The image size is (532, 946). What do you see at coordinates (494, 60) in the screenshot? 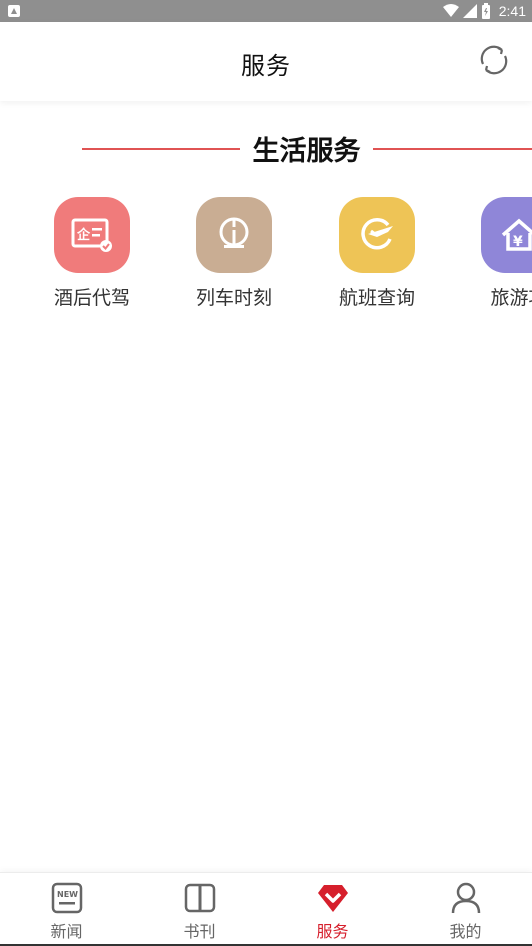
I see `refresh-icon` at bounding box center [494, 60].